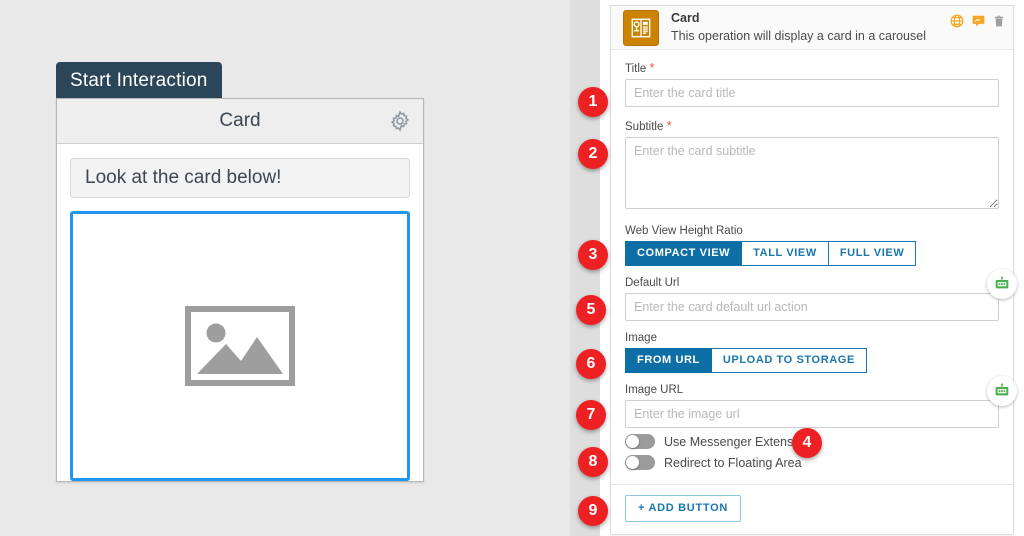 This screenshot has height=536, width=1024. What do you see at coordinates (593, 511) in the screenshot?
I see `step-badge-9: 9` at bounding box center [593, 511].